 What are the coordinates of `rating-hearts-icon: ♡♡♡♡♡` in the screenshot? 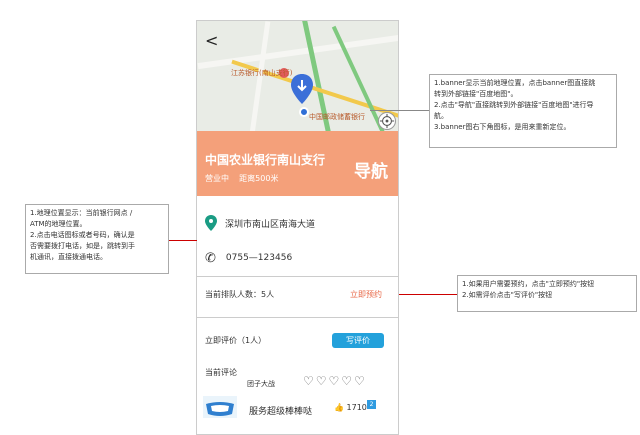 It's located at (335, 381).